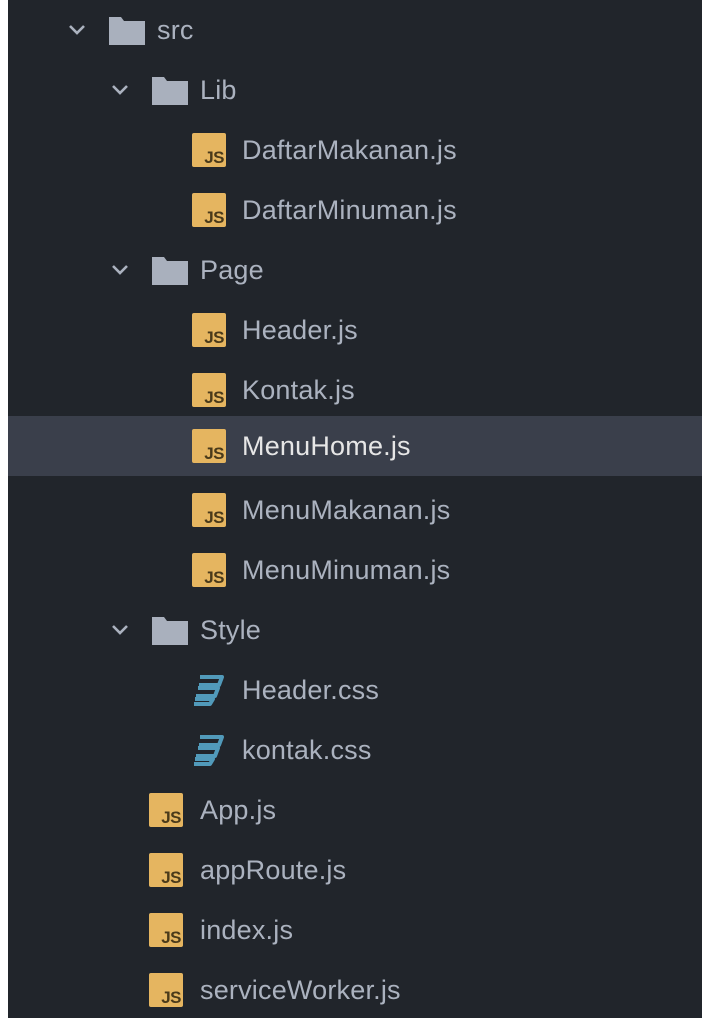  I want to click on tree-item-header-css: Header.css, so click(355, 690).